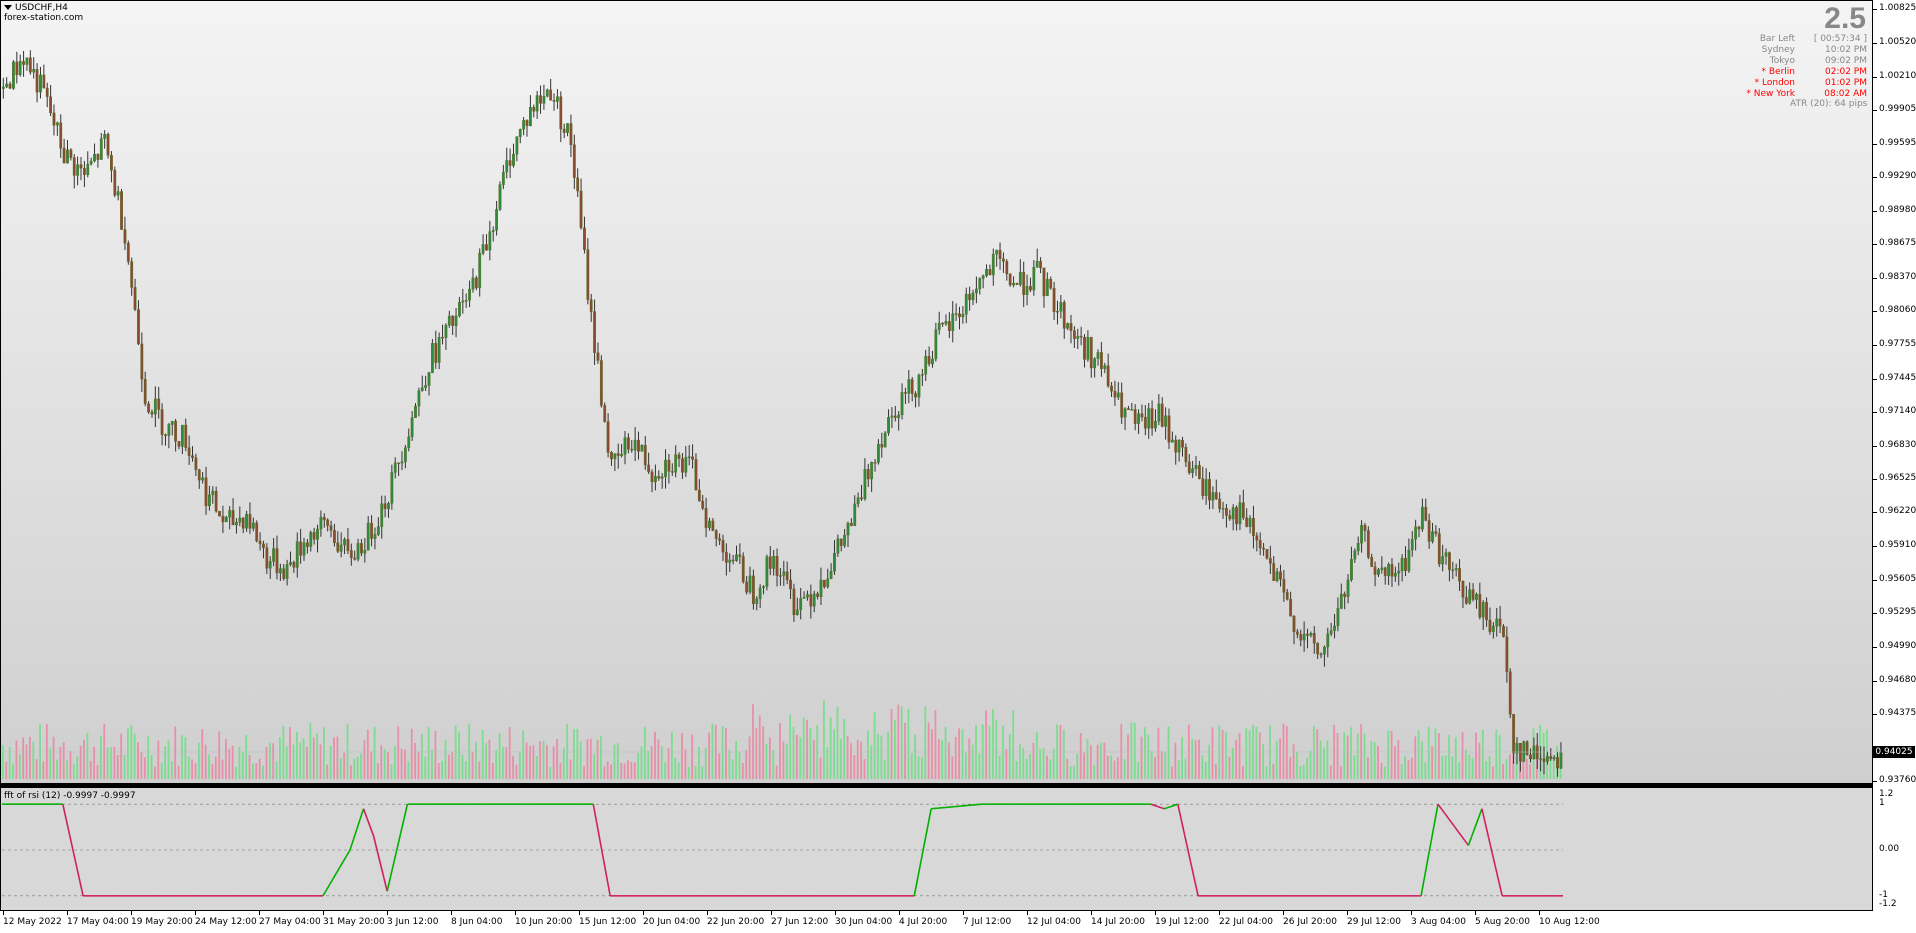  Describe the element at coordinates (1889, 849) in the screenshot. I see `indicator-axis-label: 0.00` at that location.